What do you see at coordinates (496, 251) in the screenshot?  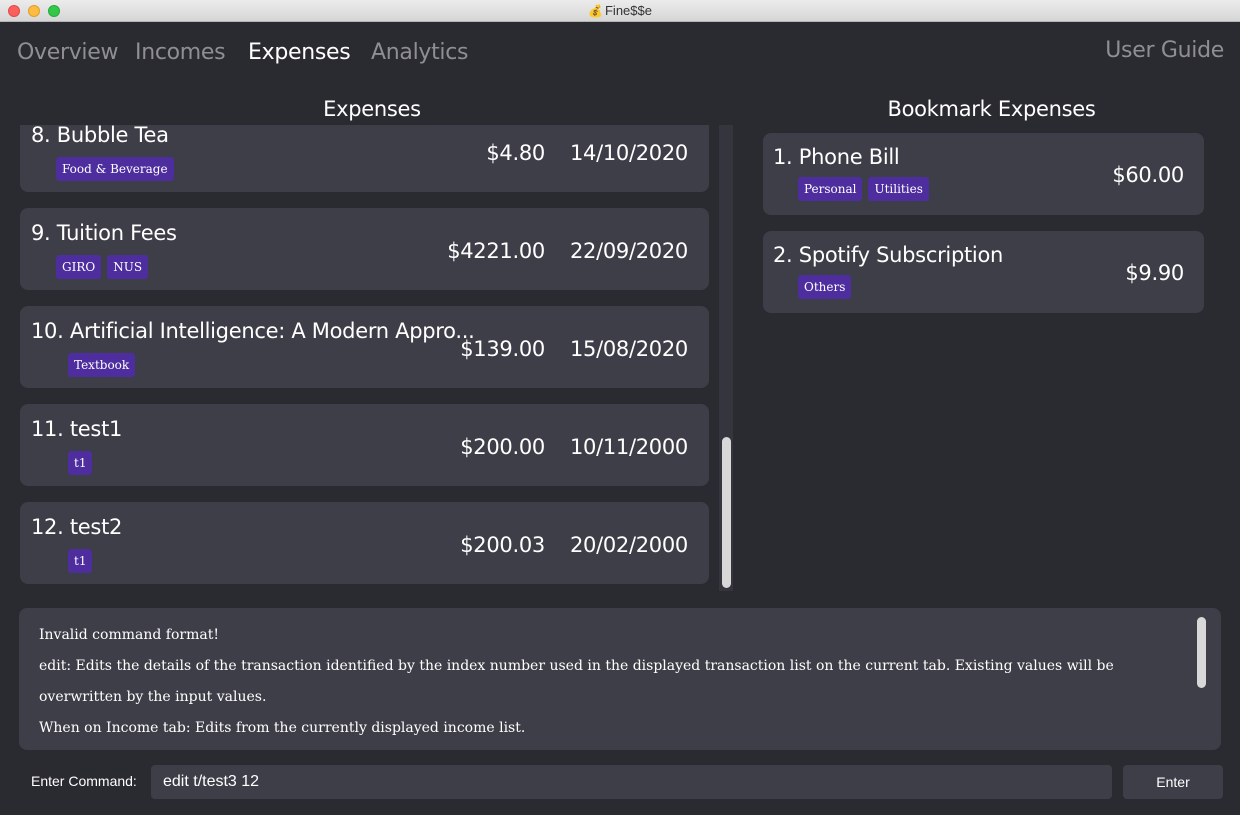 I see `expense-amount: $4221.00` at bounding box center [496, 251].